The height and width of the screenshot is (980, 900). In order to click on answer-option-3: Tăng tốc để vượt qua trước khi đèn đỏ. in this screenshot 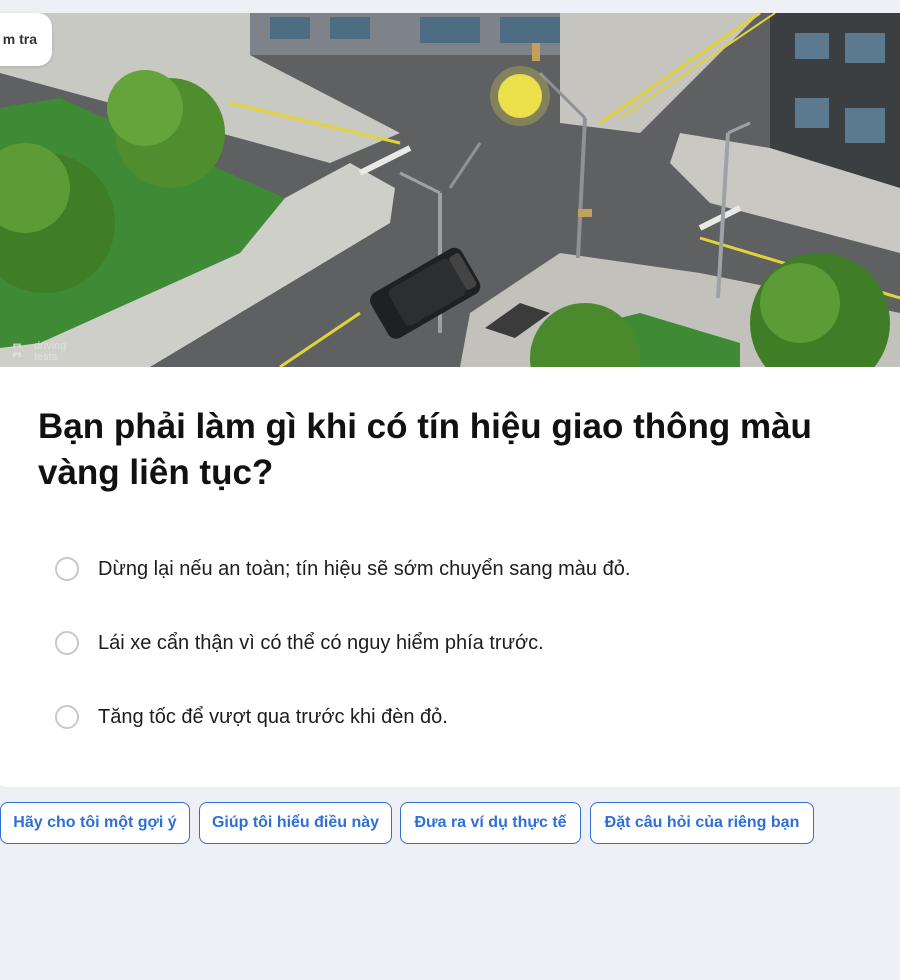, I will do `click(251, 717)`.